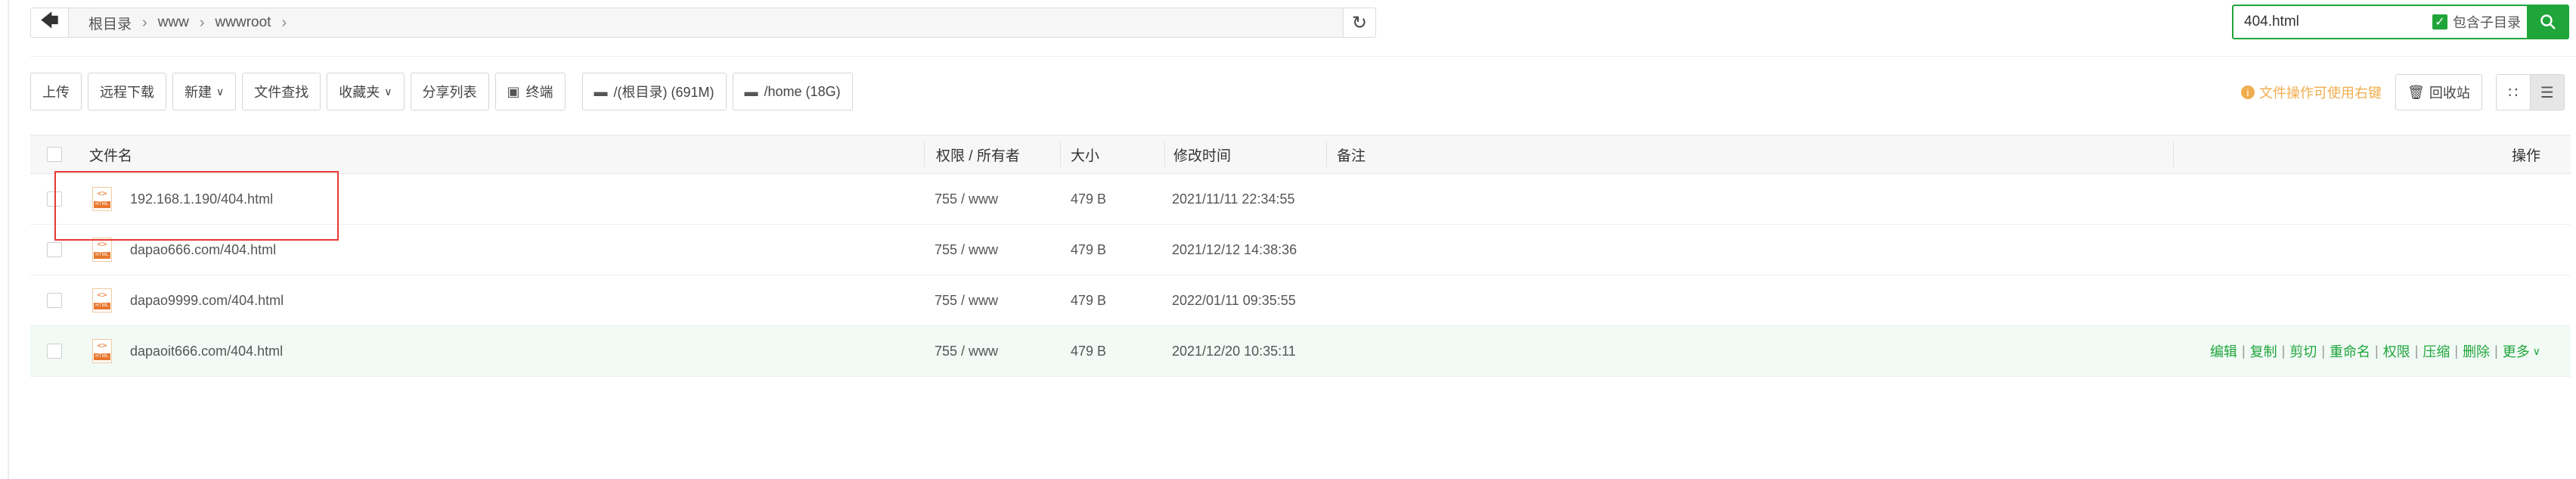 The height and width of the screenshot is (479, 2576). Describe the element at coordinates (8, 239) in the screenshot. I see `left-divider` at that location.